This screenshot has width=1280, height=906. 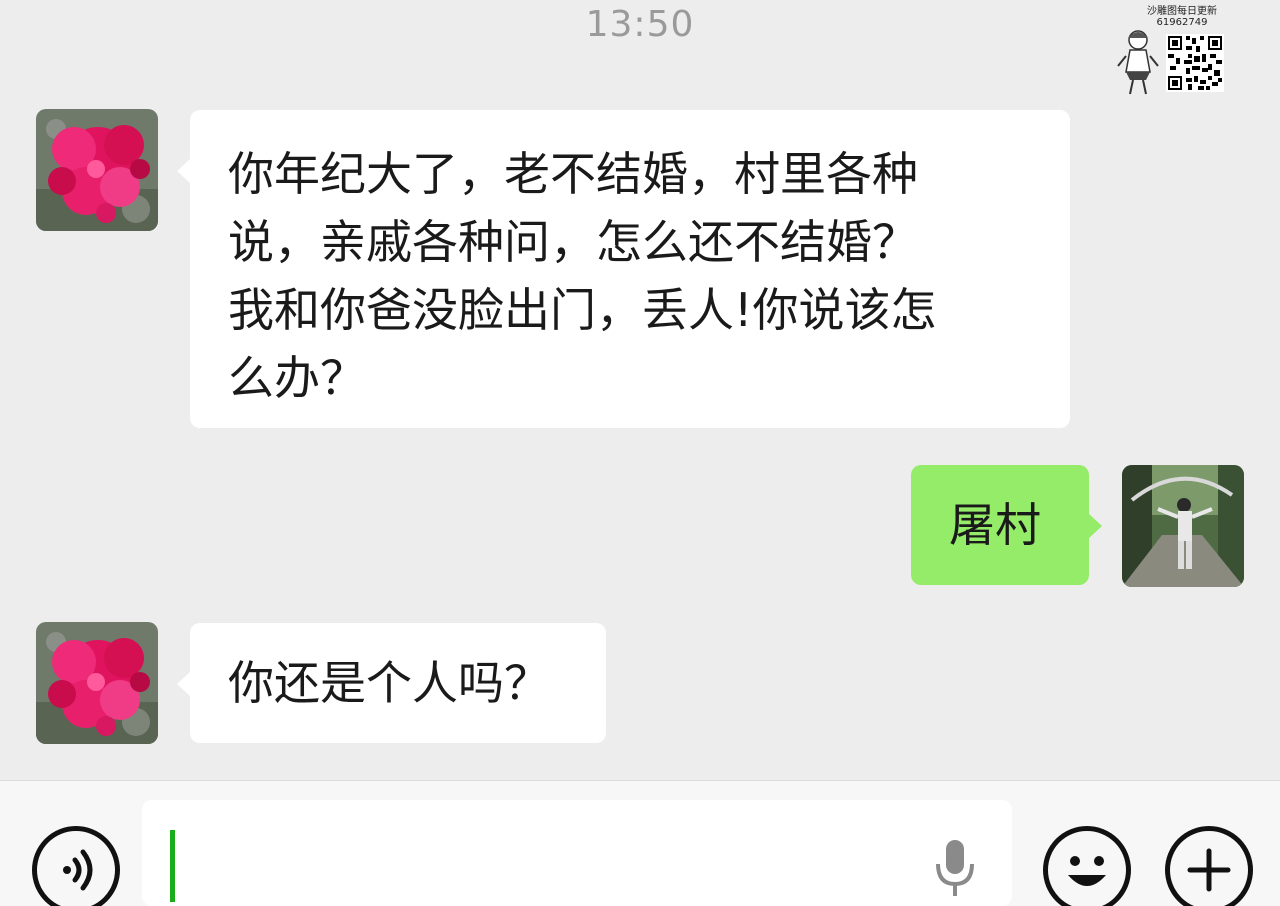 I want to click on message-text: 你还是个人吗？, so click(x=389, y=683).